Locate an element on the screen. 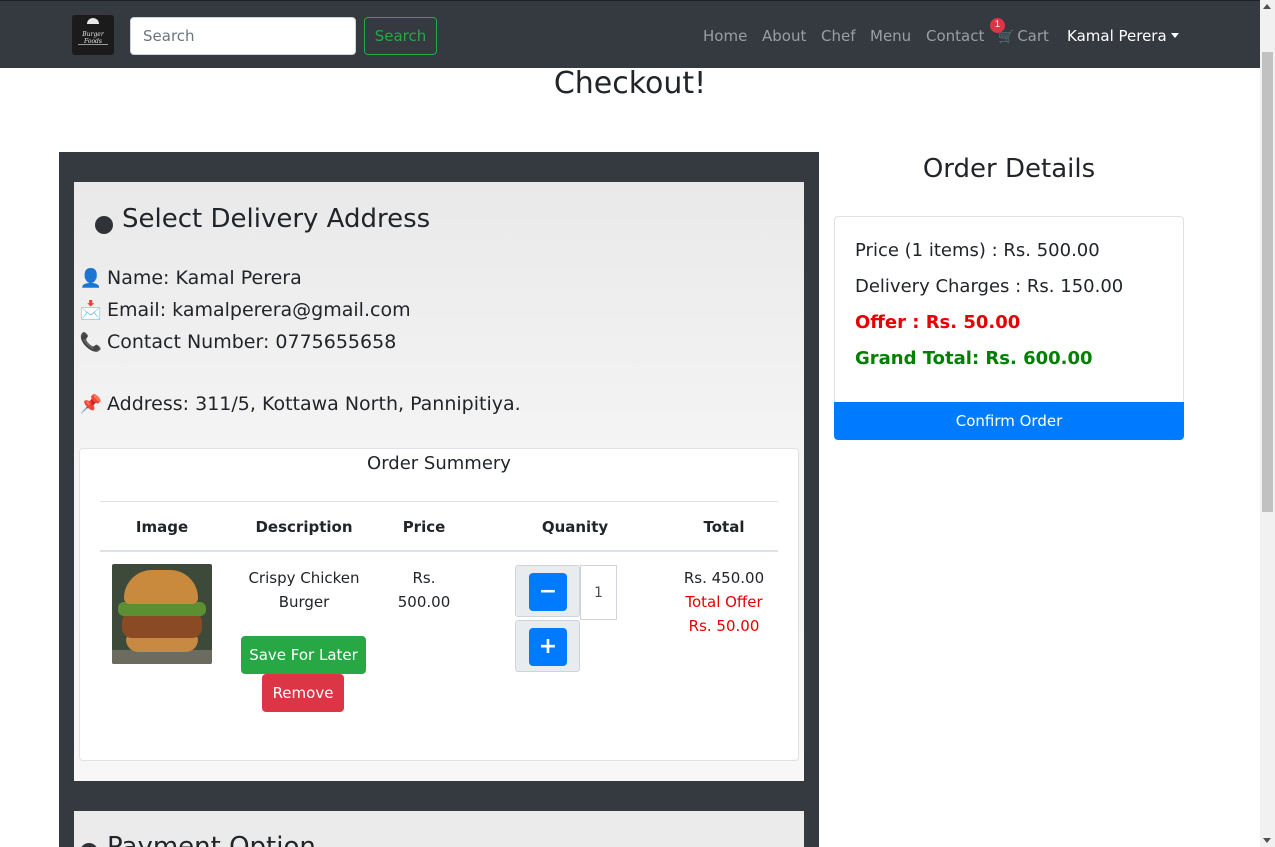 This screenshot has width=1275, height=847. bun-top-shape is located at coordinates (161, 587).